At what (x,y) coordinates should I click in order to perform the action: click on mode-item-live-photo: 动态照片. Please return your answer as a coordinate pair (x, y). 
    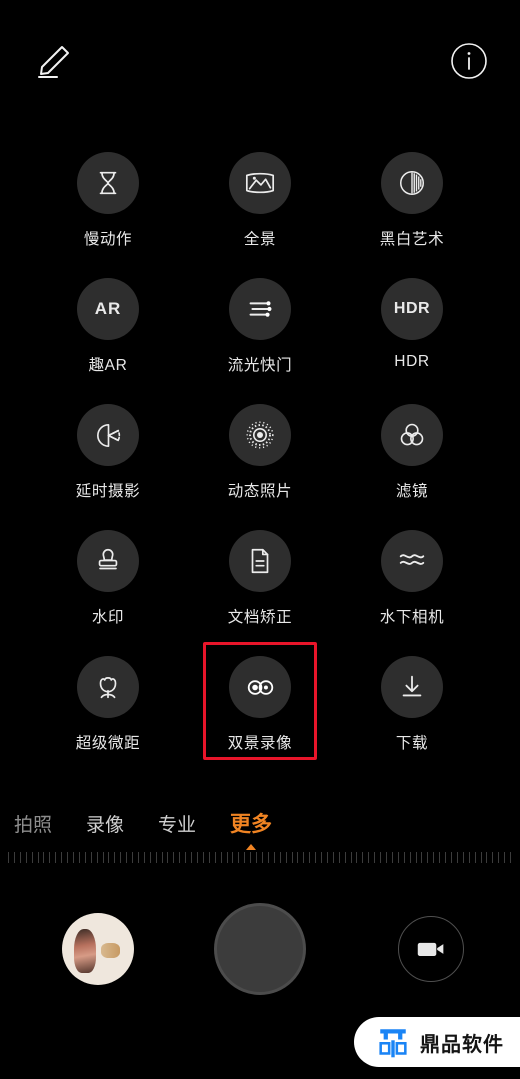
    Looking at the image, I should click on (260, 452).